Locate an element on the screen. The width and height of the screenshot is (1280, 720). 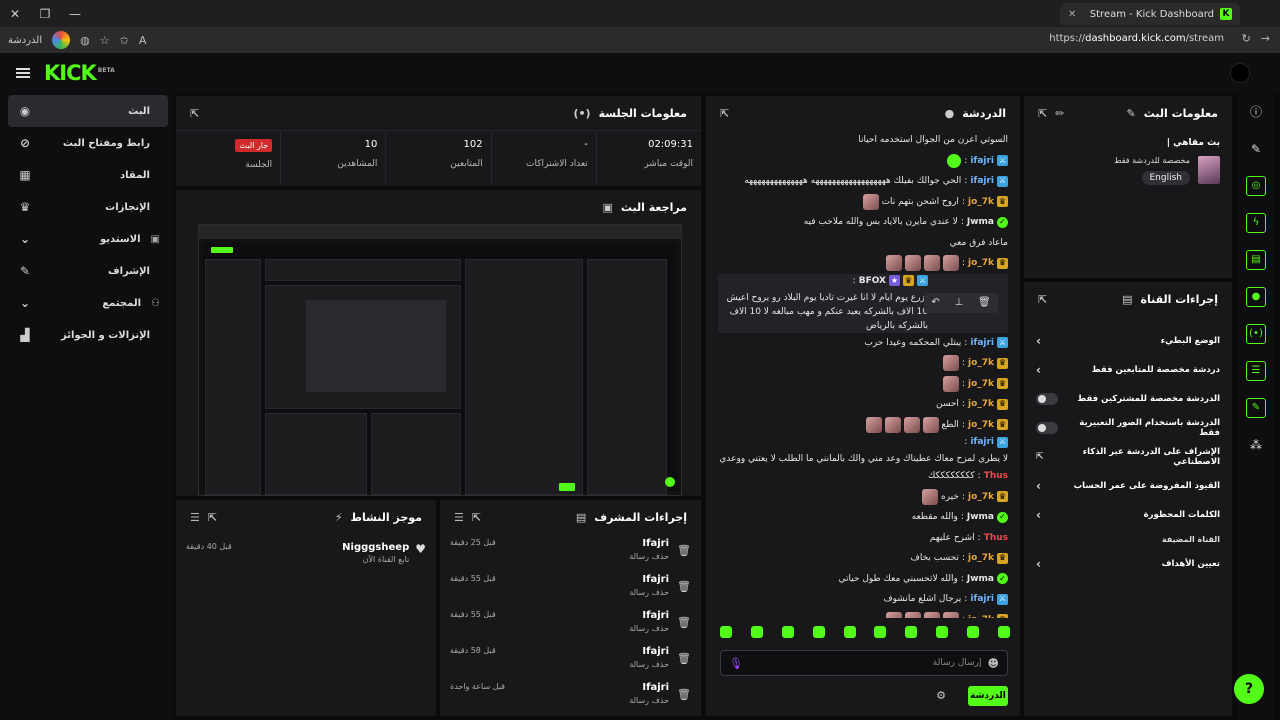
sidebar-item-stream-key: رابط ومفتاح البث ⊘ is located at coordinates (88, 143).